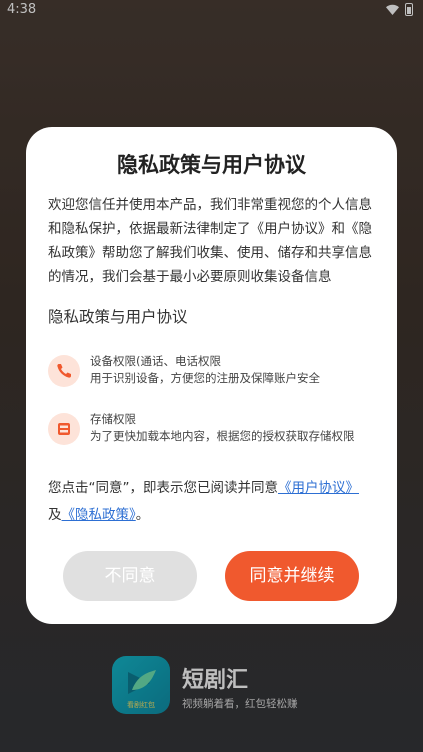  Describe the element at coordinates (213, 370) in the screenshot. I see `permission-item-device: 设备权限(通话、电话权限 用于识别设备，方便您的注册及保障账户安全` at that location.